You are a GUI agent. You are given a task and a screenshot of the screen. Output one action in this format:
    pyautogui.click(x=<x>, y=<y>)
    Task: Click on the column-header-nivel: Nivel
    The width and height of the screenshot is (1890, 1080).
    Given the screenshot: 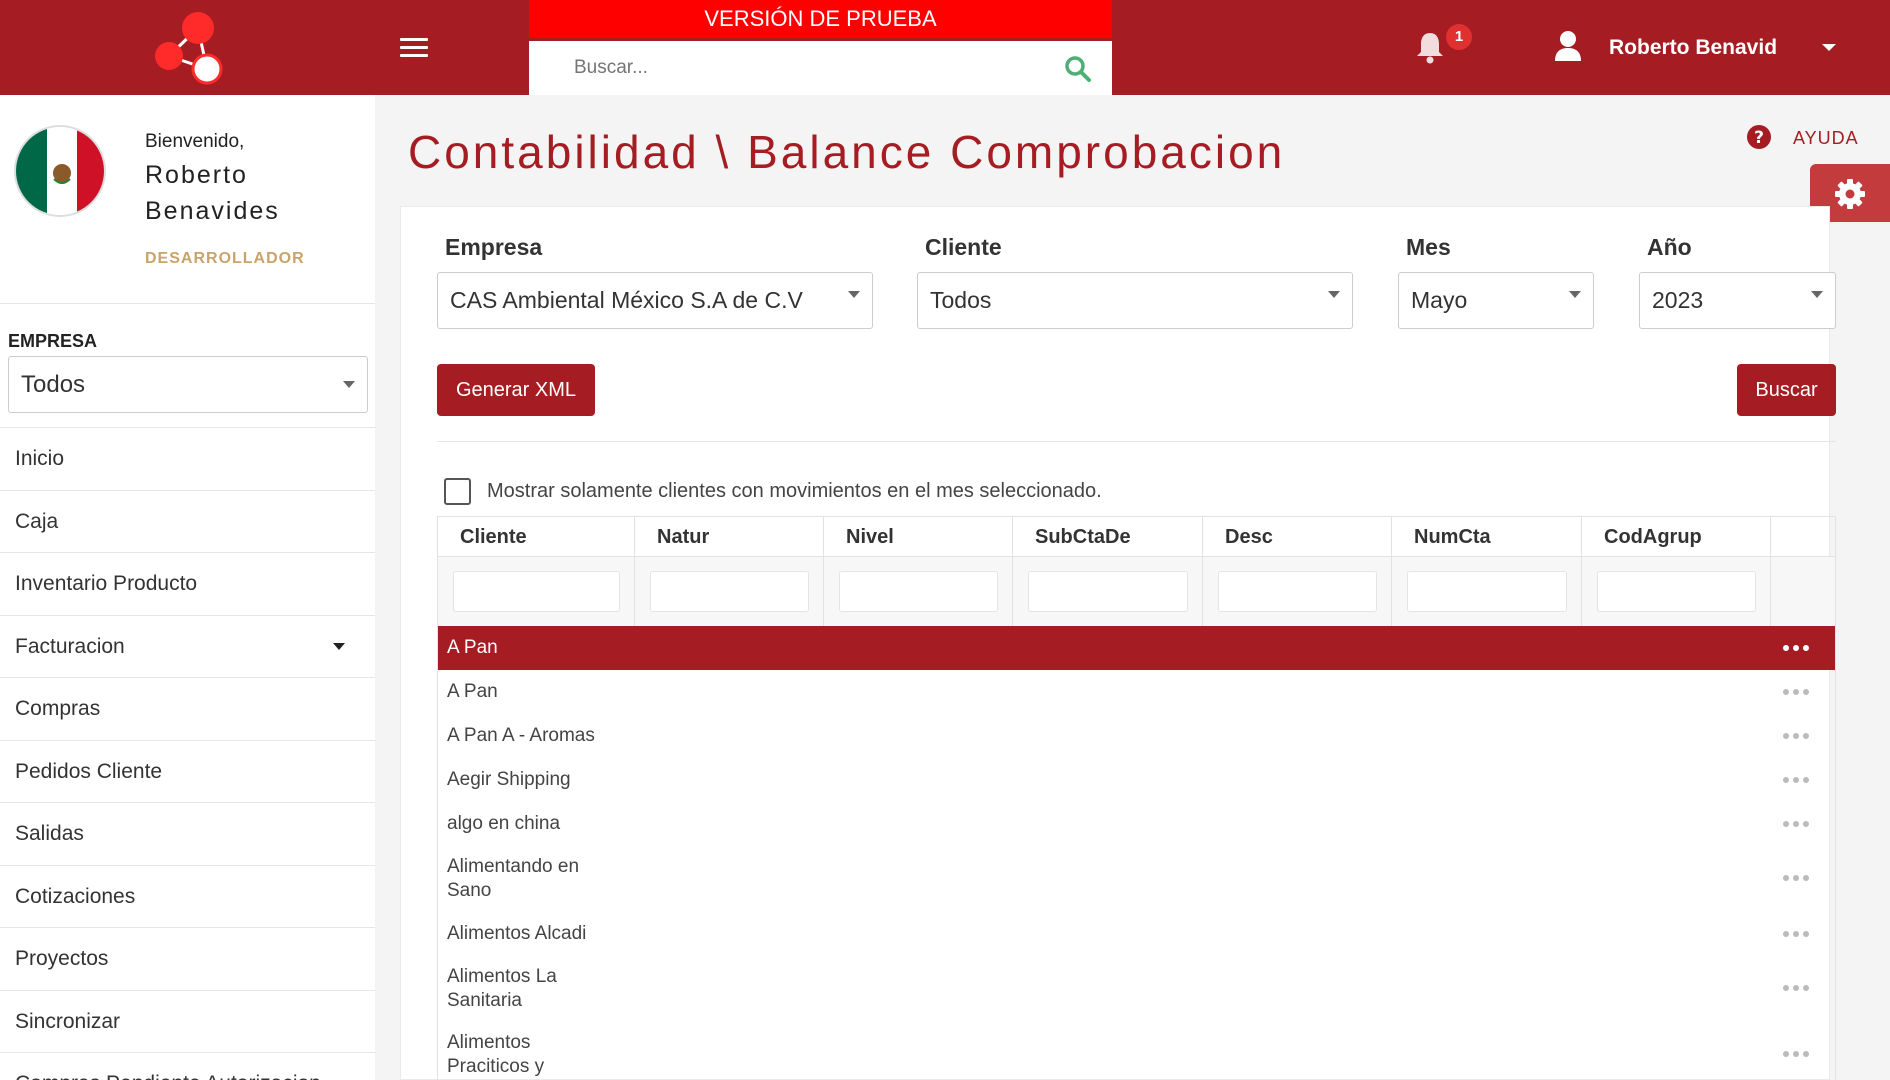 What is the action you would take?
    pyautogui.click(x=918, y=537)
    